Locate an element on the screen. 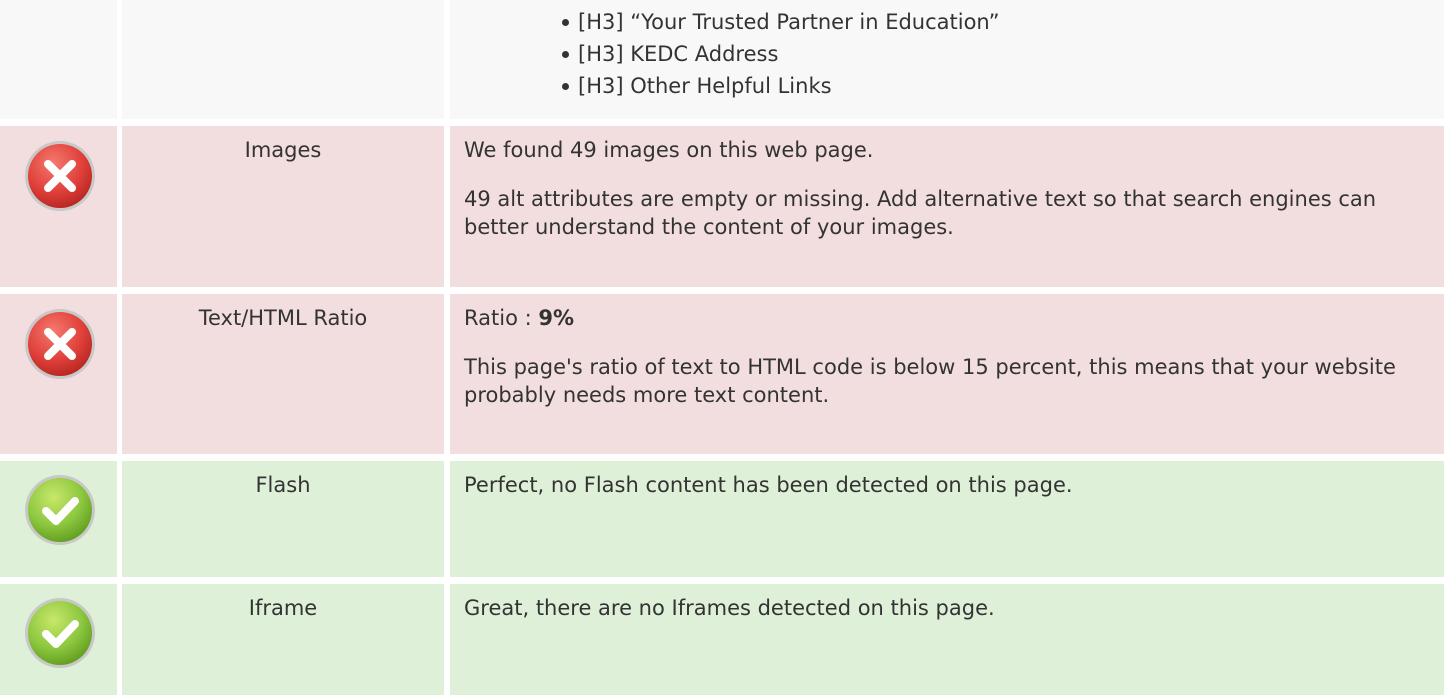  images-count-text: We found 49 images on this web page. is located at coordinates (669, 150).